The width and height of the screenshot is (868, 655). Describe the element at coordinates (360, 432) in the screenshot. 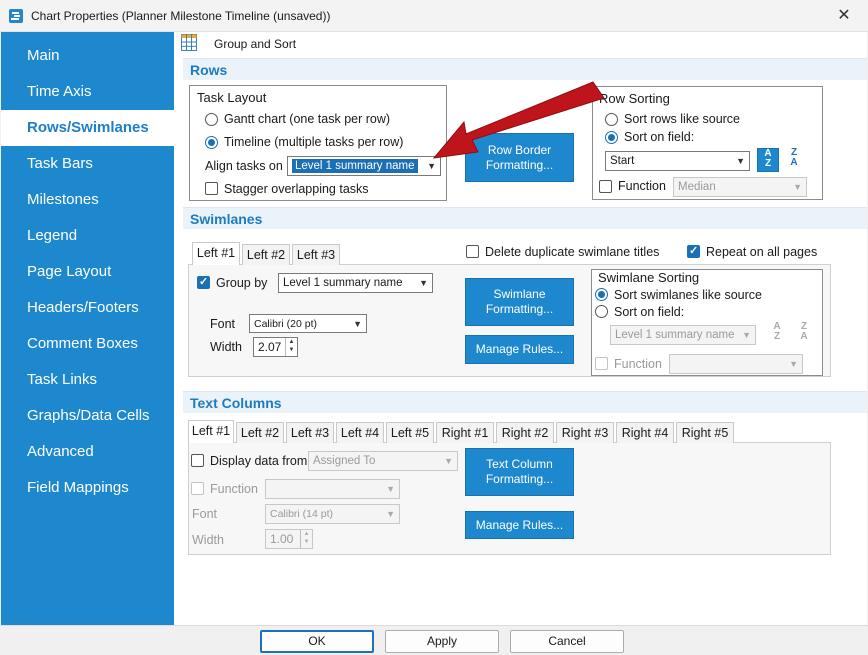

I see `text-tab-left-4: Left #4` at that location.